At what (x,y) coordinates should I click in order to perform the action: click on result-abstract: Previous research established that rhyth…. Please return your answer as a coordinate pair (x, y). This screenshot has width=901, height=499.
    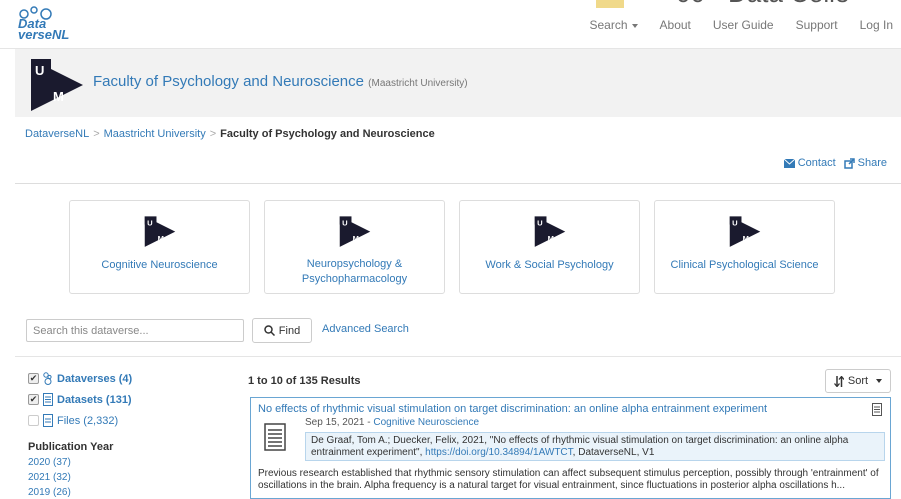
    Looking at the image, I should click on (568, 479).